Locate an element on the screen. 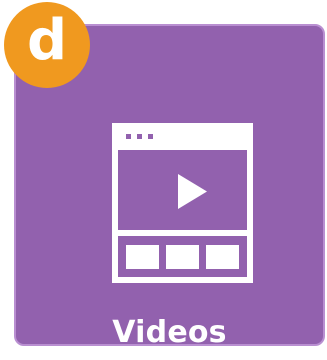 This screenshot has width=327, height=360. player-left-edge is located at coordinates (115, 193).